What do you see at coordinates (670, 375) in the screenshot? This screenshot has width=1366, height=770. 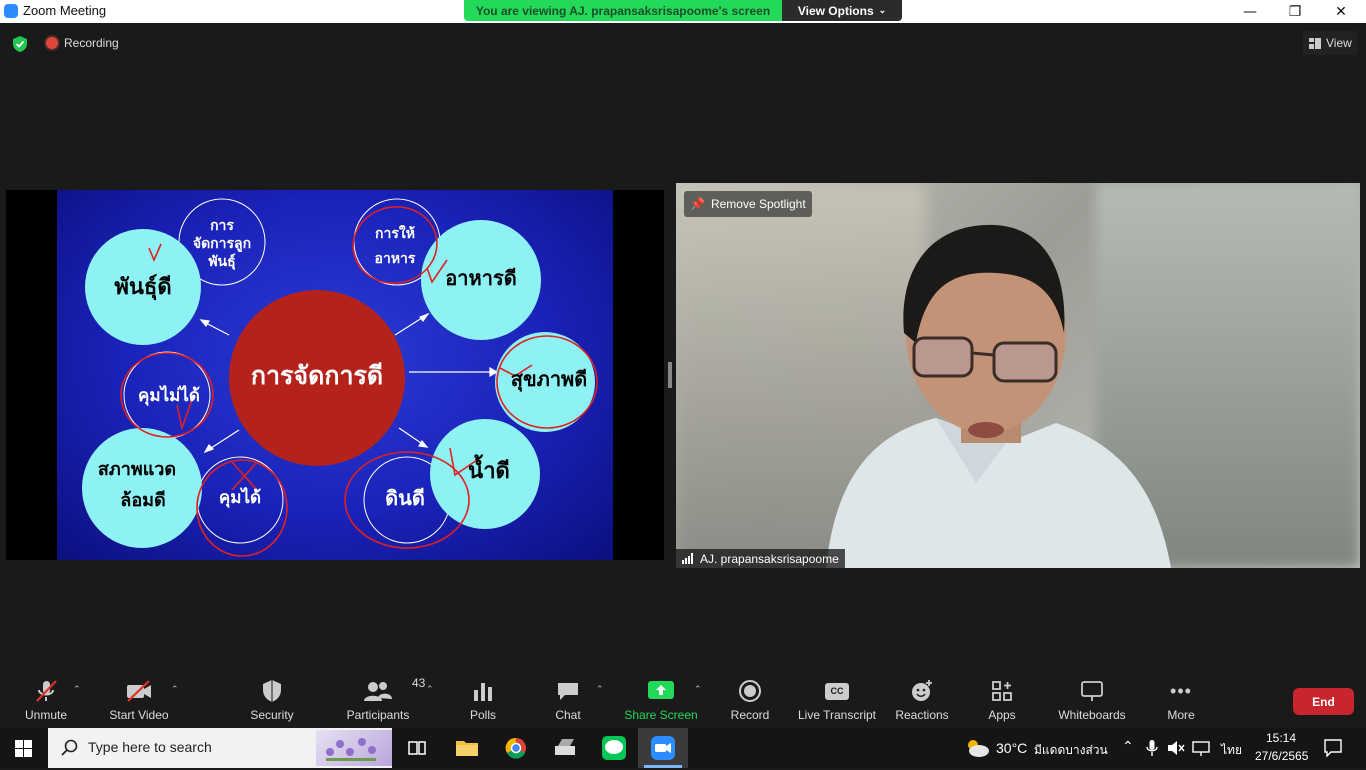 I see `resize-splitter` at bounding box center [670, 375].